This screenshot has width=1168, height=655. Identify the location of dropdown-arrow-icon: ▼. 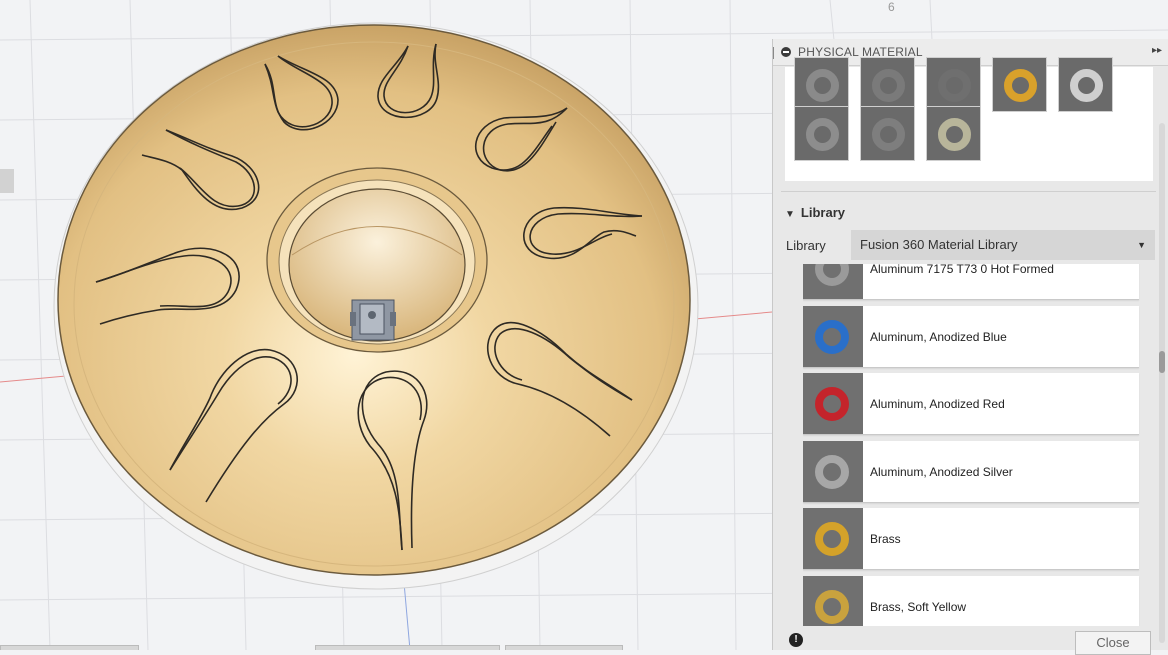
(1141, 245).